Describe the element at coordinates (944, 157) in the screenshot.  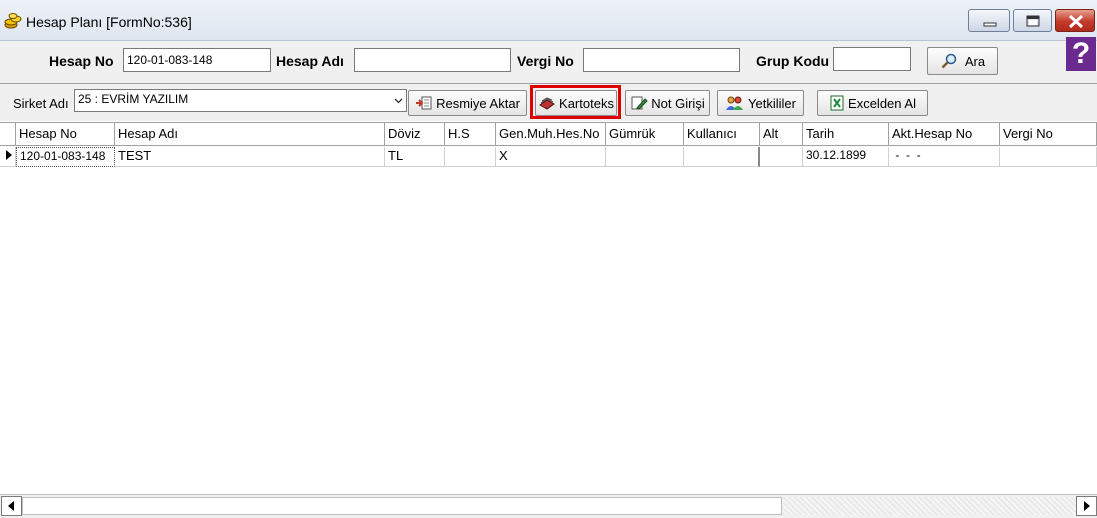
I see `cell-akt-hesap-no: - - -` at that location.